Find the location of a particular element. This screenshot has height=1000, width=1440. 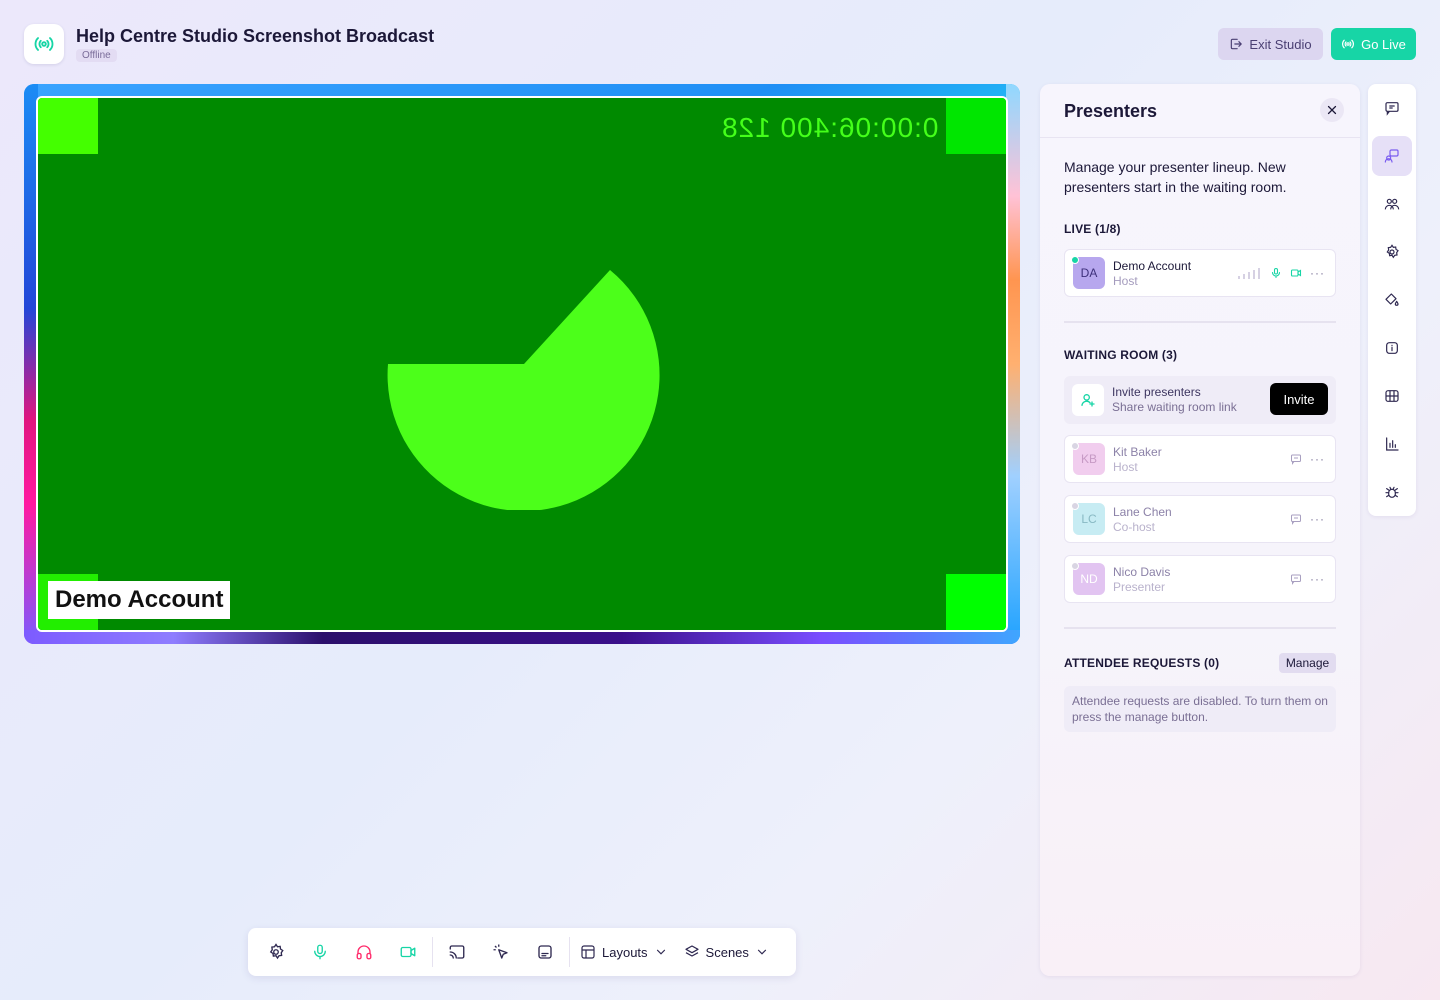

presenters-icon is located at coordinates (1392, 156).